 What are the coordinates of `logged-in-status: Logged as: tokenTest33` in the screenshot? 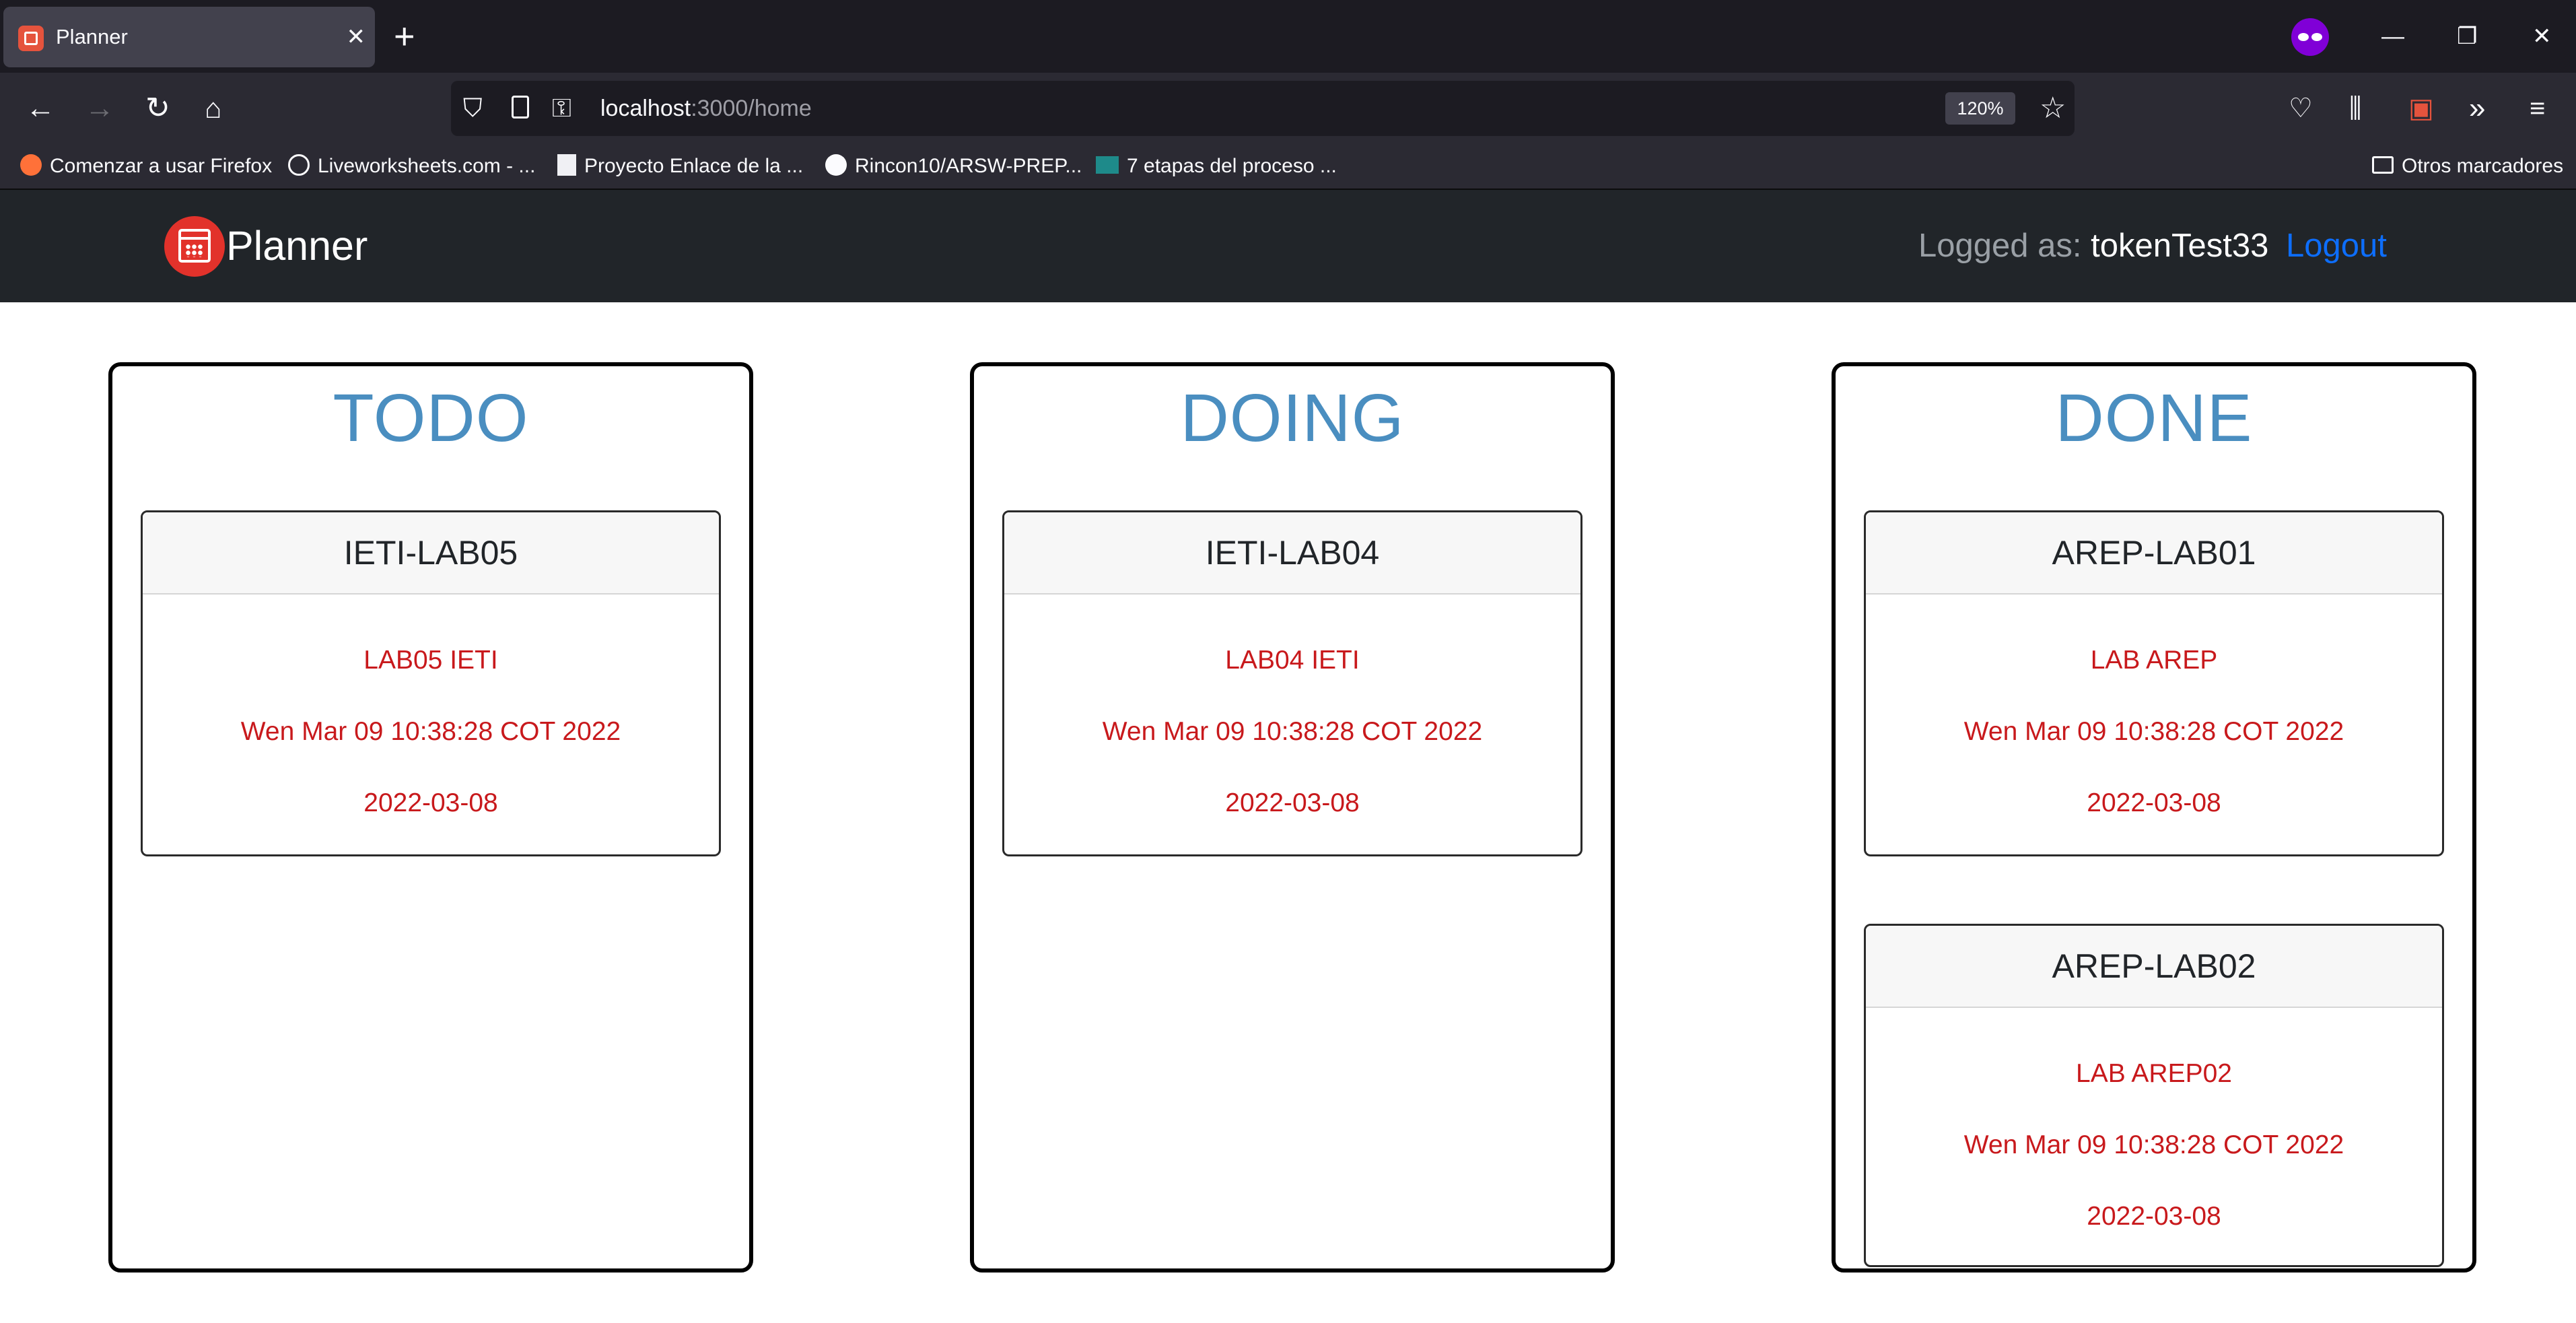 It's located at (2093, 246).